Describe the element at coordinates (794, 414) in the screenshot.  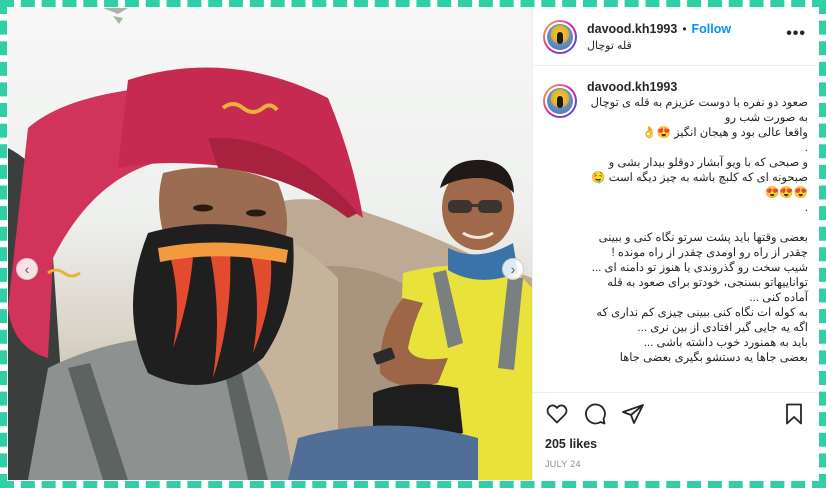
I see `bookmark-icon` at that location.